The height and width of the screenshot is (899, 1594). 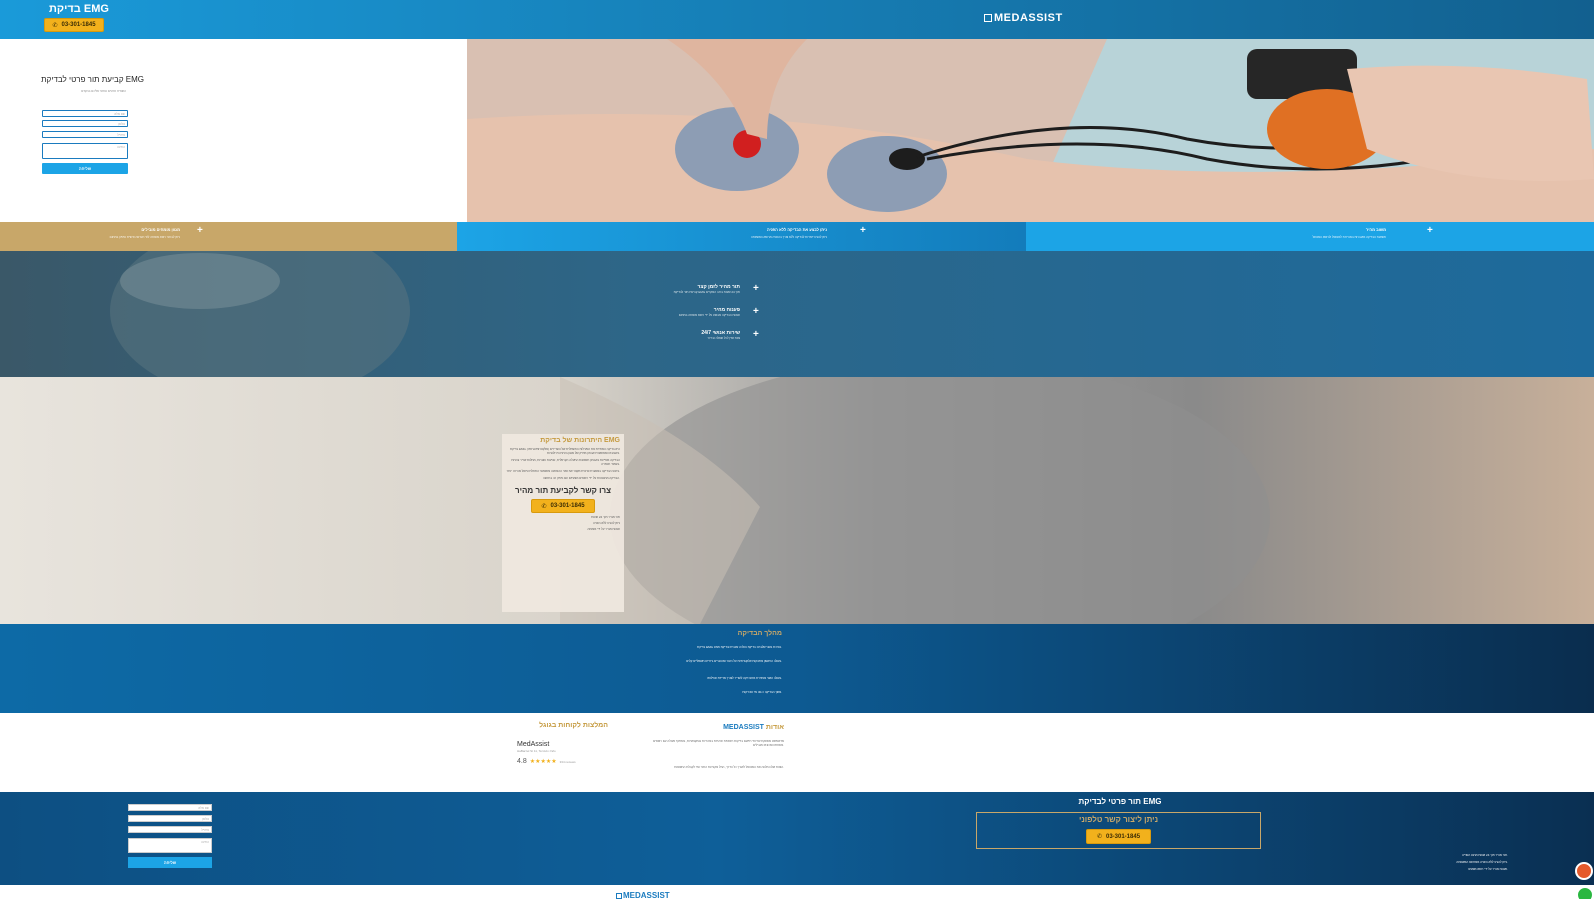 What do you see at coordinates (759, 633) in the screenshot?
I see `process-title: מהלך הבדיקה` at bounding box center [759, 633].